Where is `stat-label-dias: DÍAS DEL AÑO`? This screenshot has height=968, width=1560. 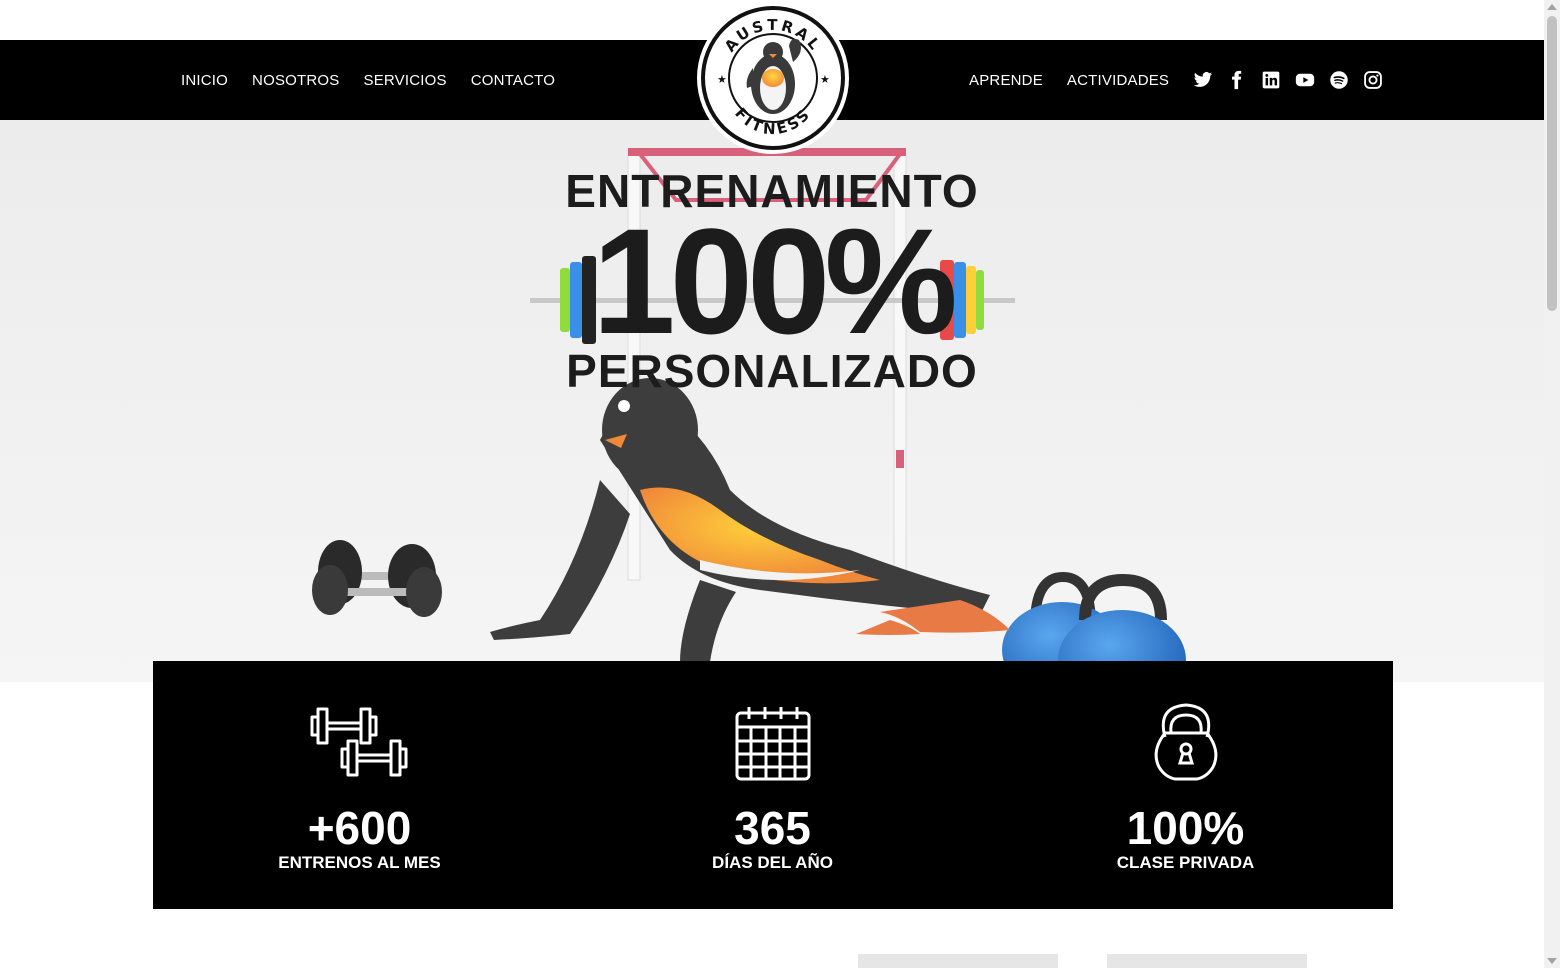 stat-label-dias: DÍAS DEL AÑO is located at coordinates (772, 862).